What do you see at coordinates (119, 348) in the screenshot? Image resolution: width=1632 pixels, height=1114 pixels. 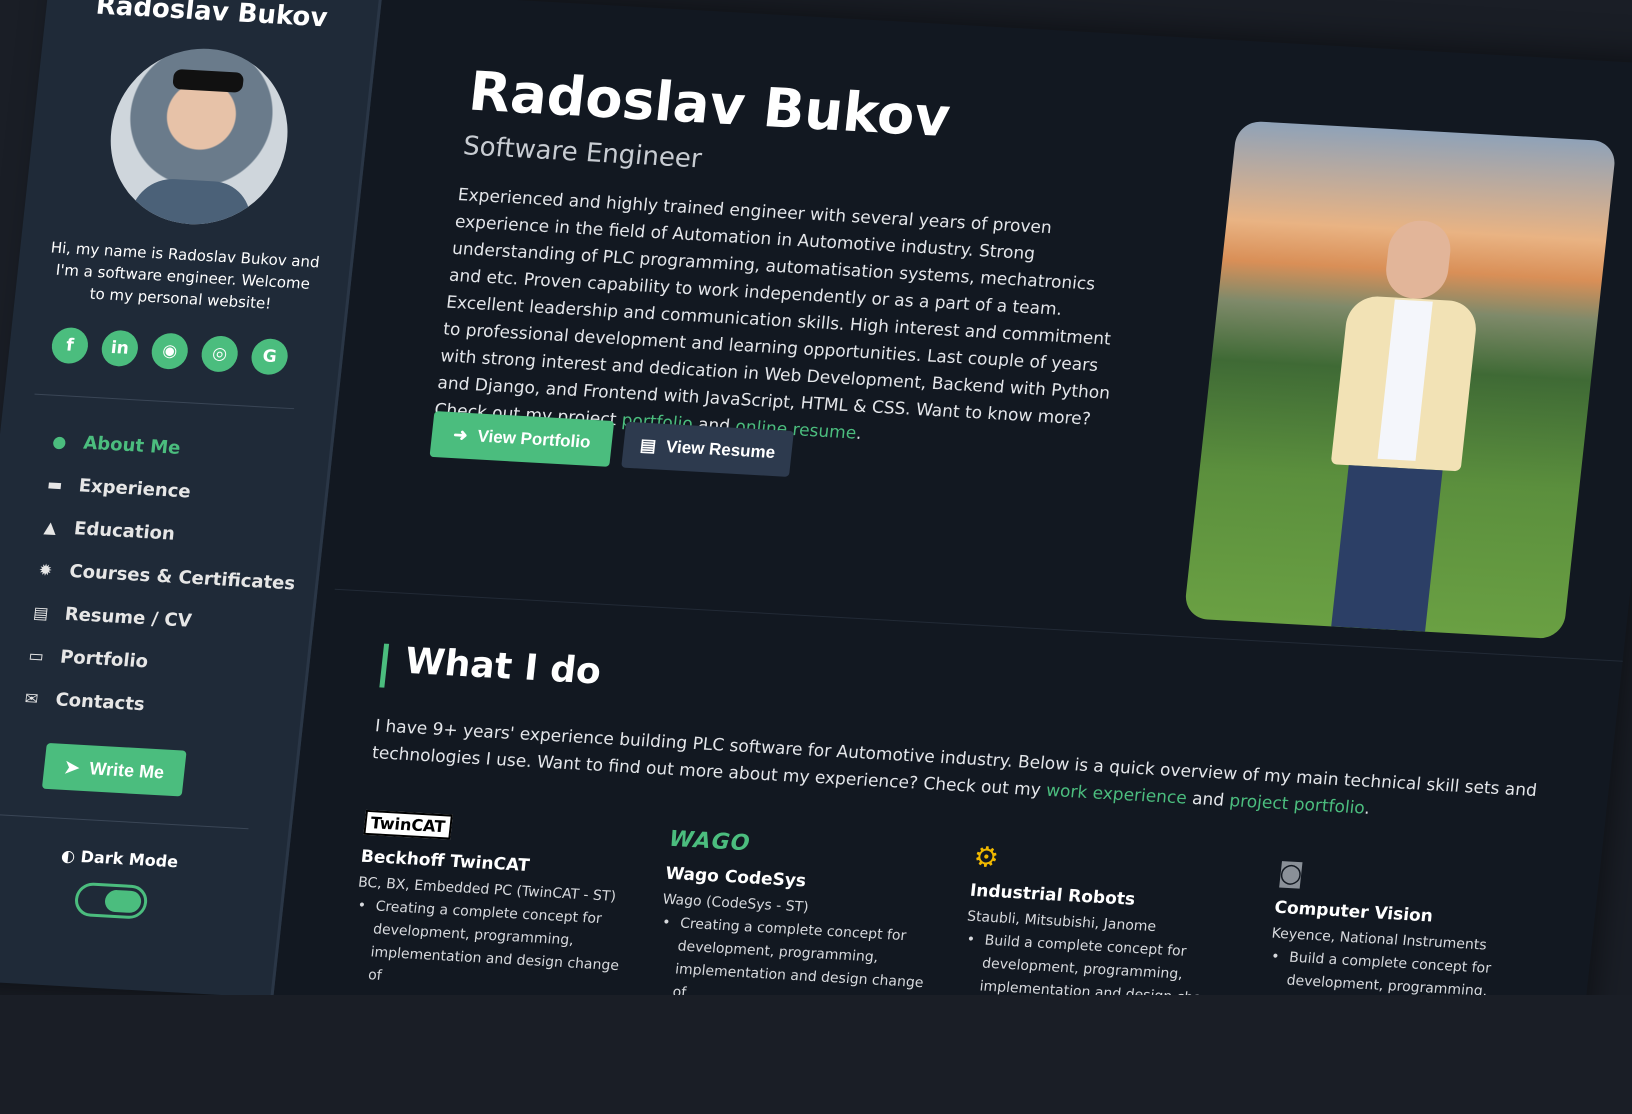 I see `linkedin-icon: in` at bounding box center [119, 348].